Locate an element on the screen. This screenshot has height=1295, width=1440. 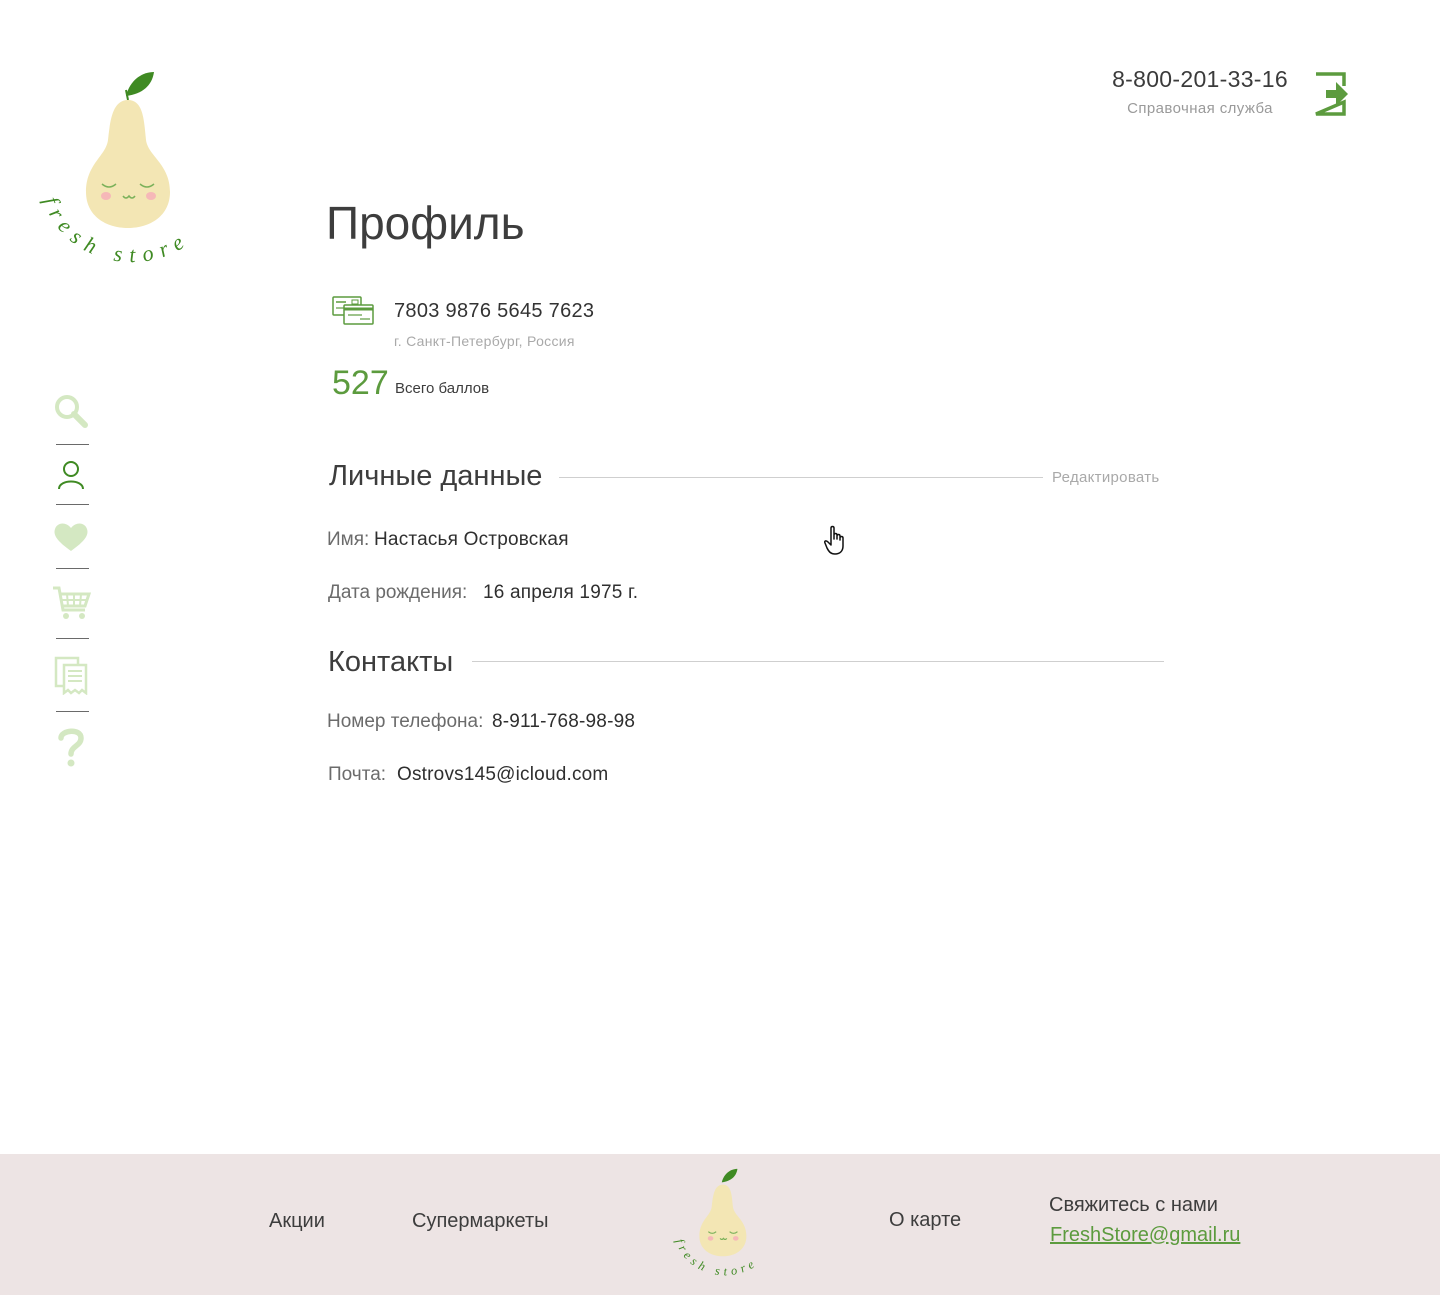
logout-icon is located at coordinates (1331, 94).